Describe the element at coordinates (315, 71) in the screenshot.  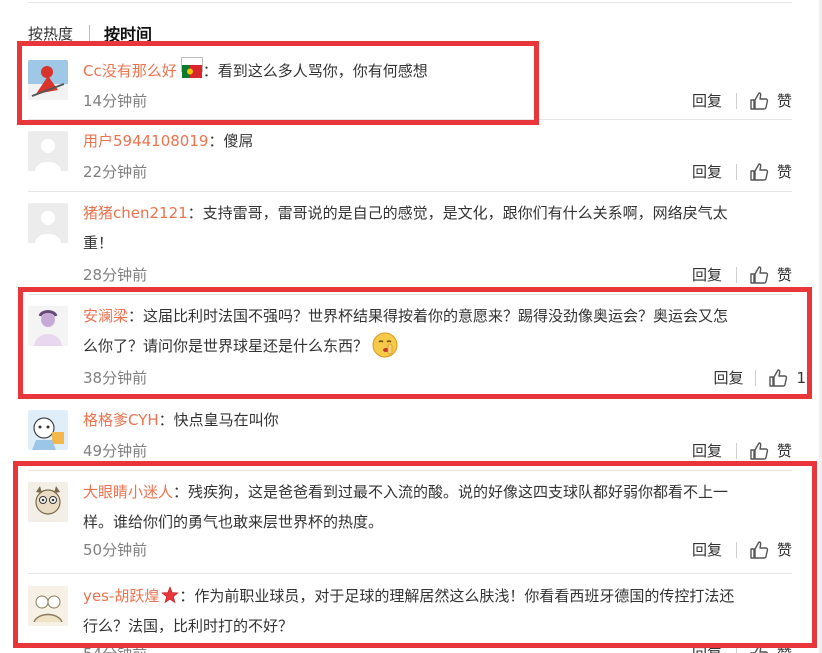
I see `comment-body: ：看到这么多人骂你，你有何感想` at that location.